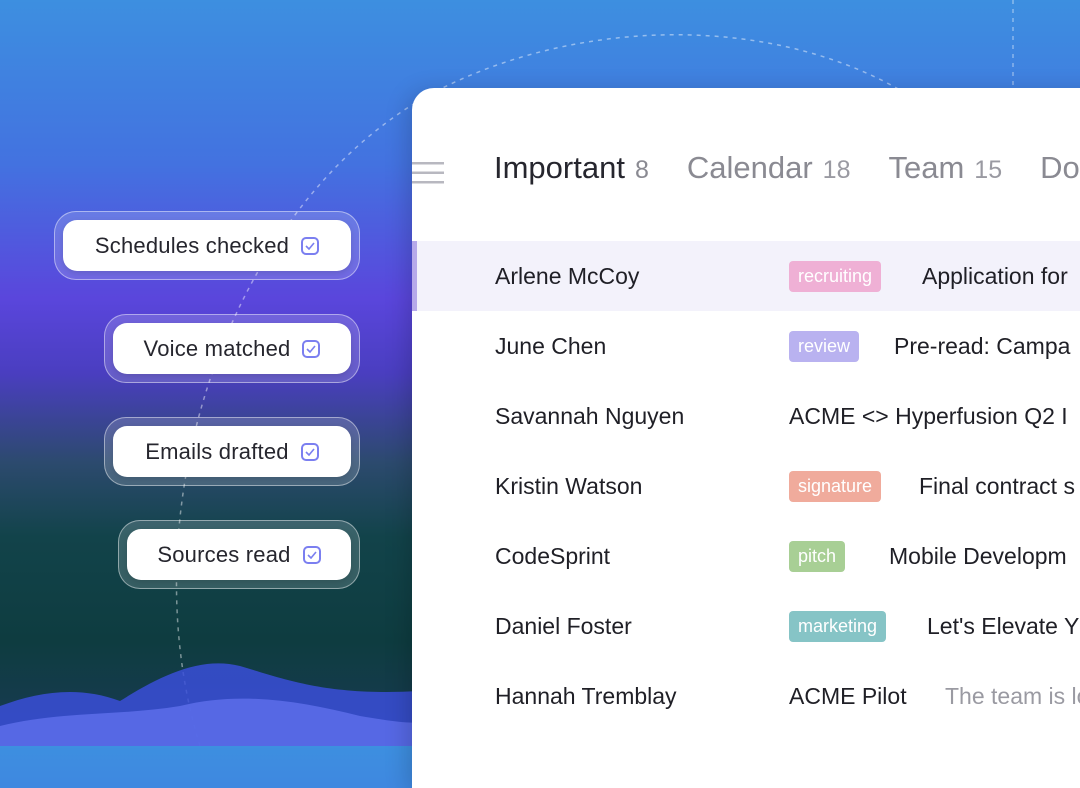 The width and height of the screenshot is (1080, 788). I want to click on sender-name: Kristin Watson, so click(569, 485).